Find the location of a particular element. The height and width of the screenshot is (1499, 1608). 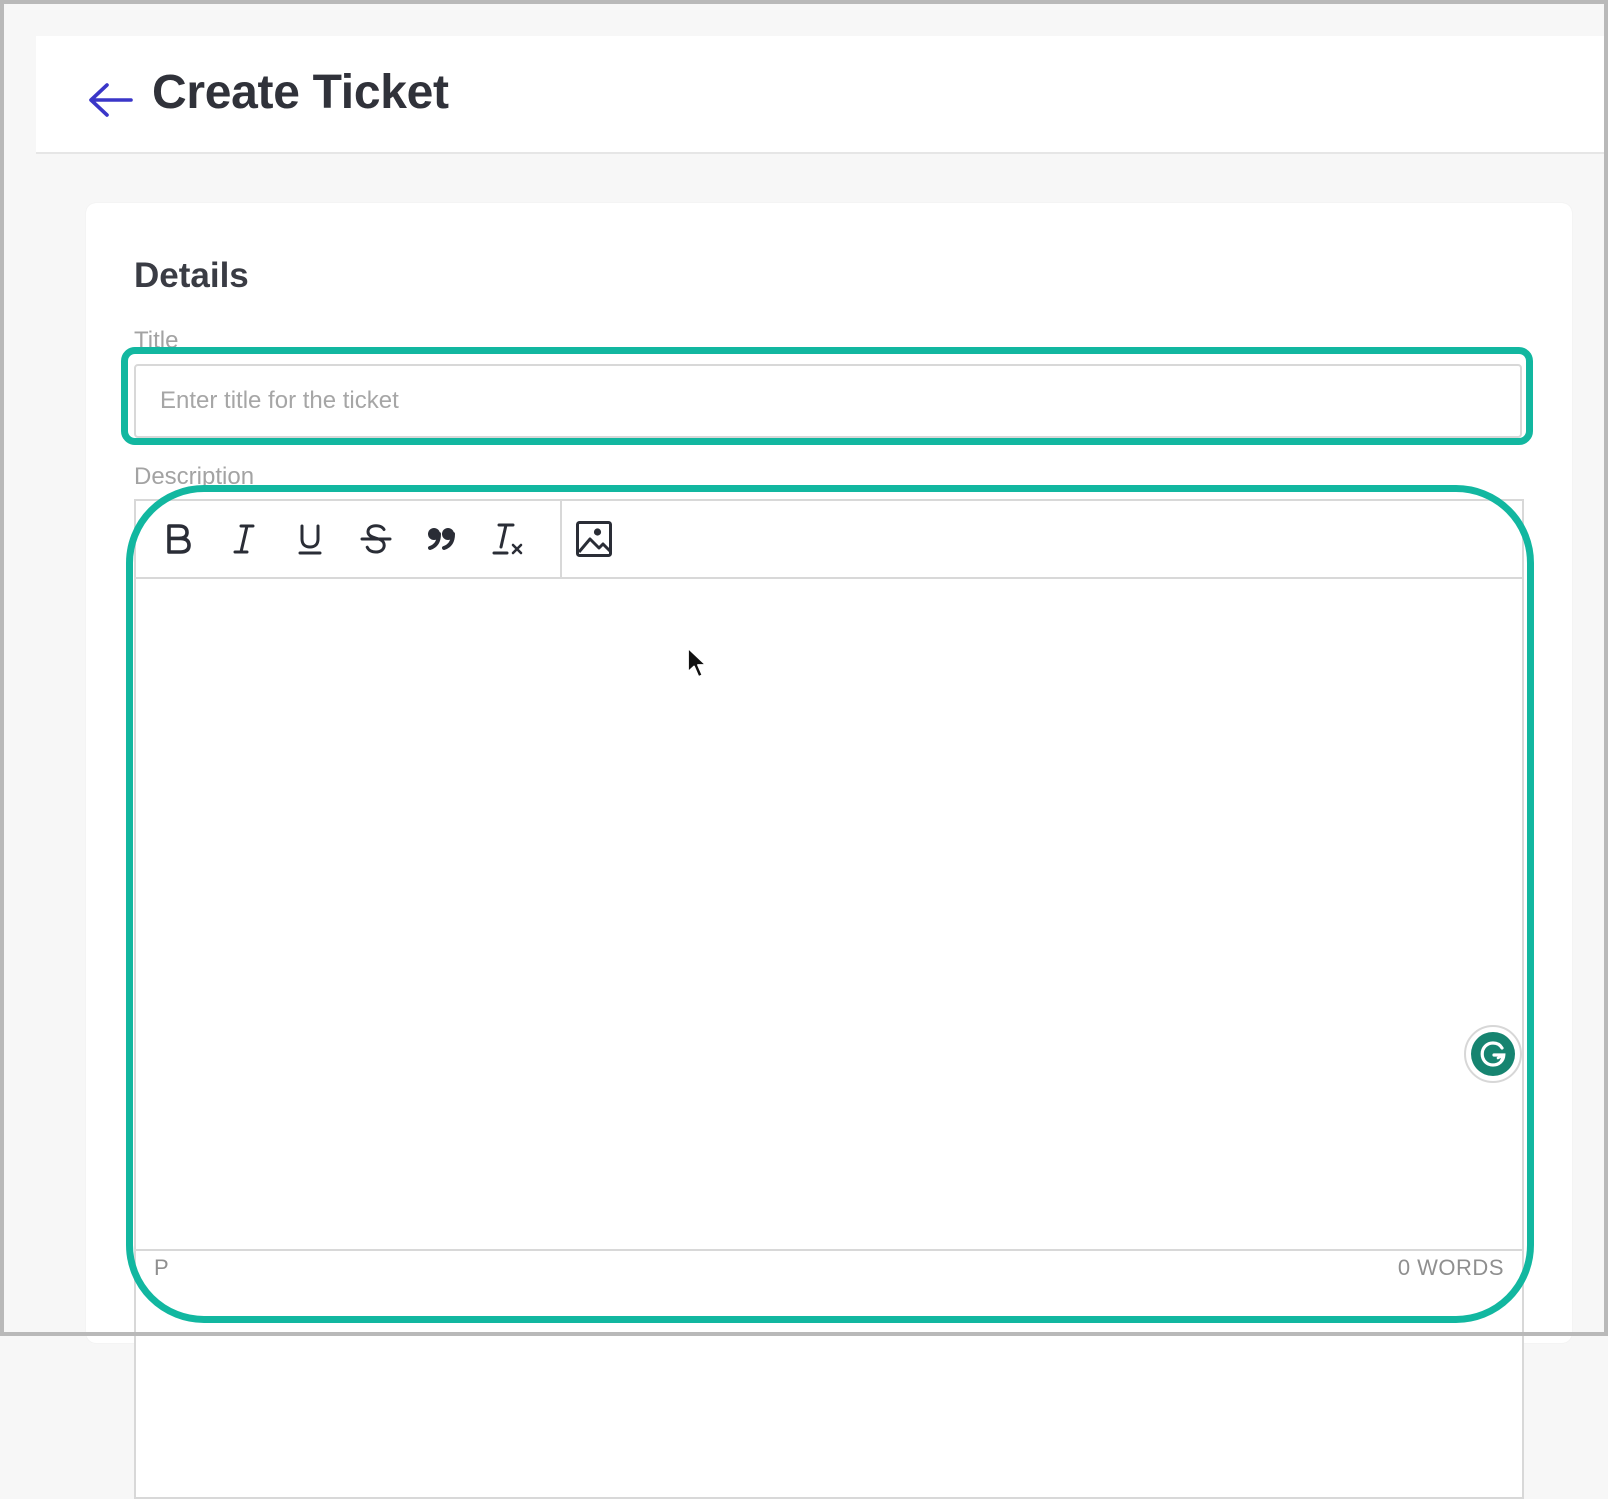

element-path: P is located at coordinates (161, 1267).